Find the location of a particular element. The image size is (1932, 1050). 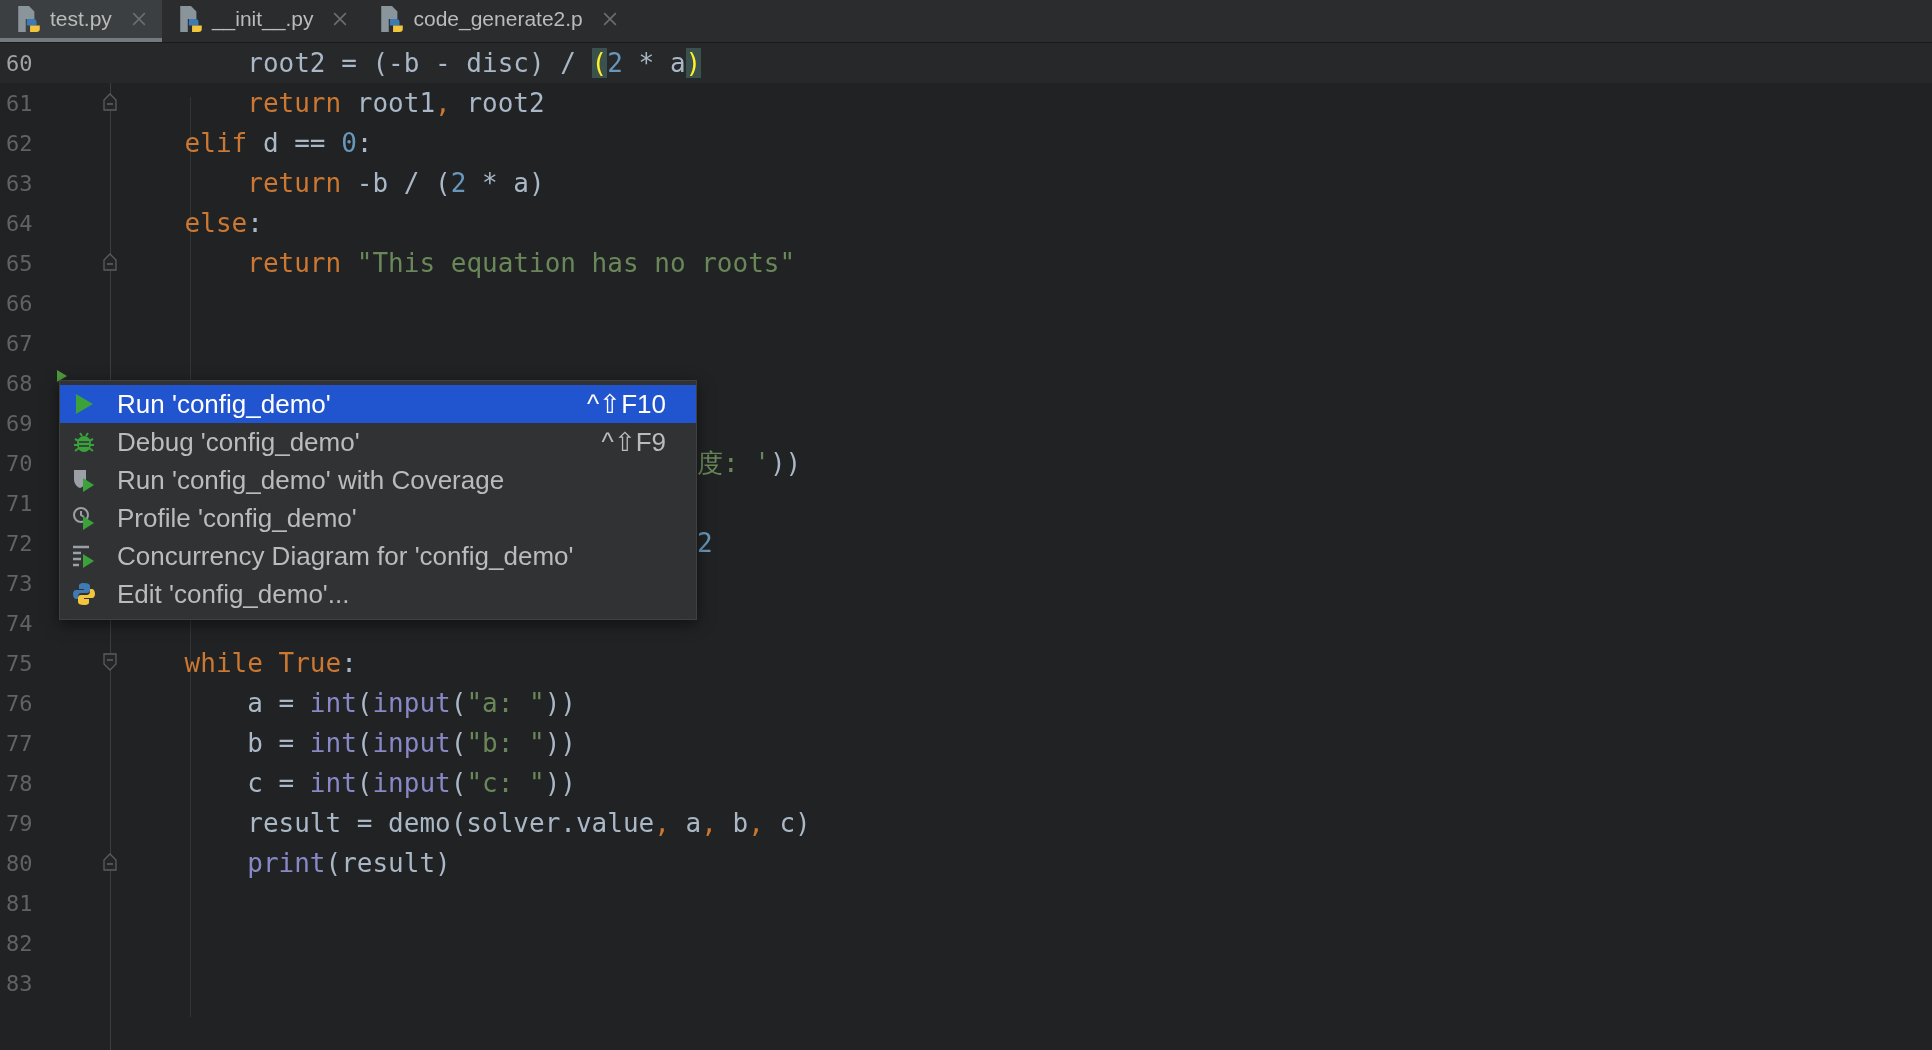

line-number: 75 is located at coordinates (19, 663).